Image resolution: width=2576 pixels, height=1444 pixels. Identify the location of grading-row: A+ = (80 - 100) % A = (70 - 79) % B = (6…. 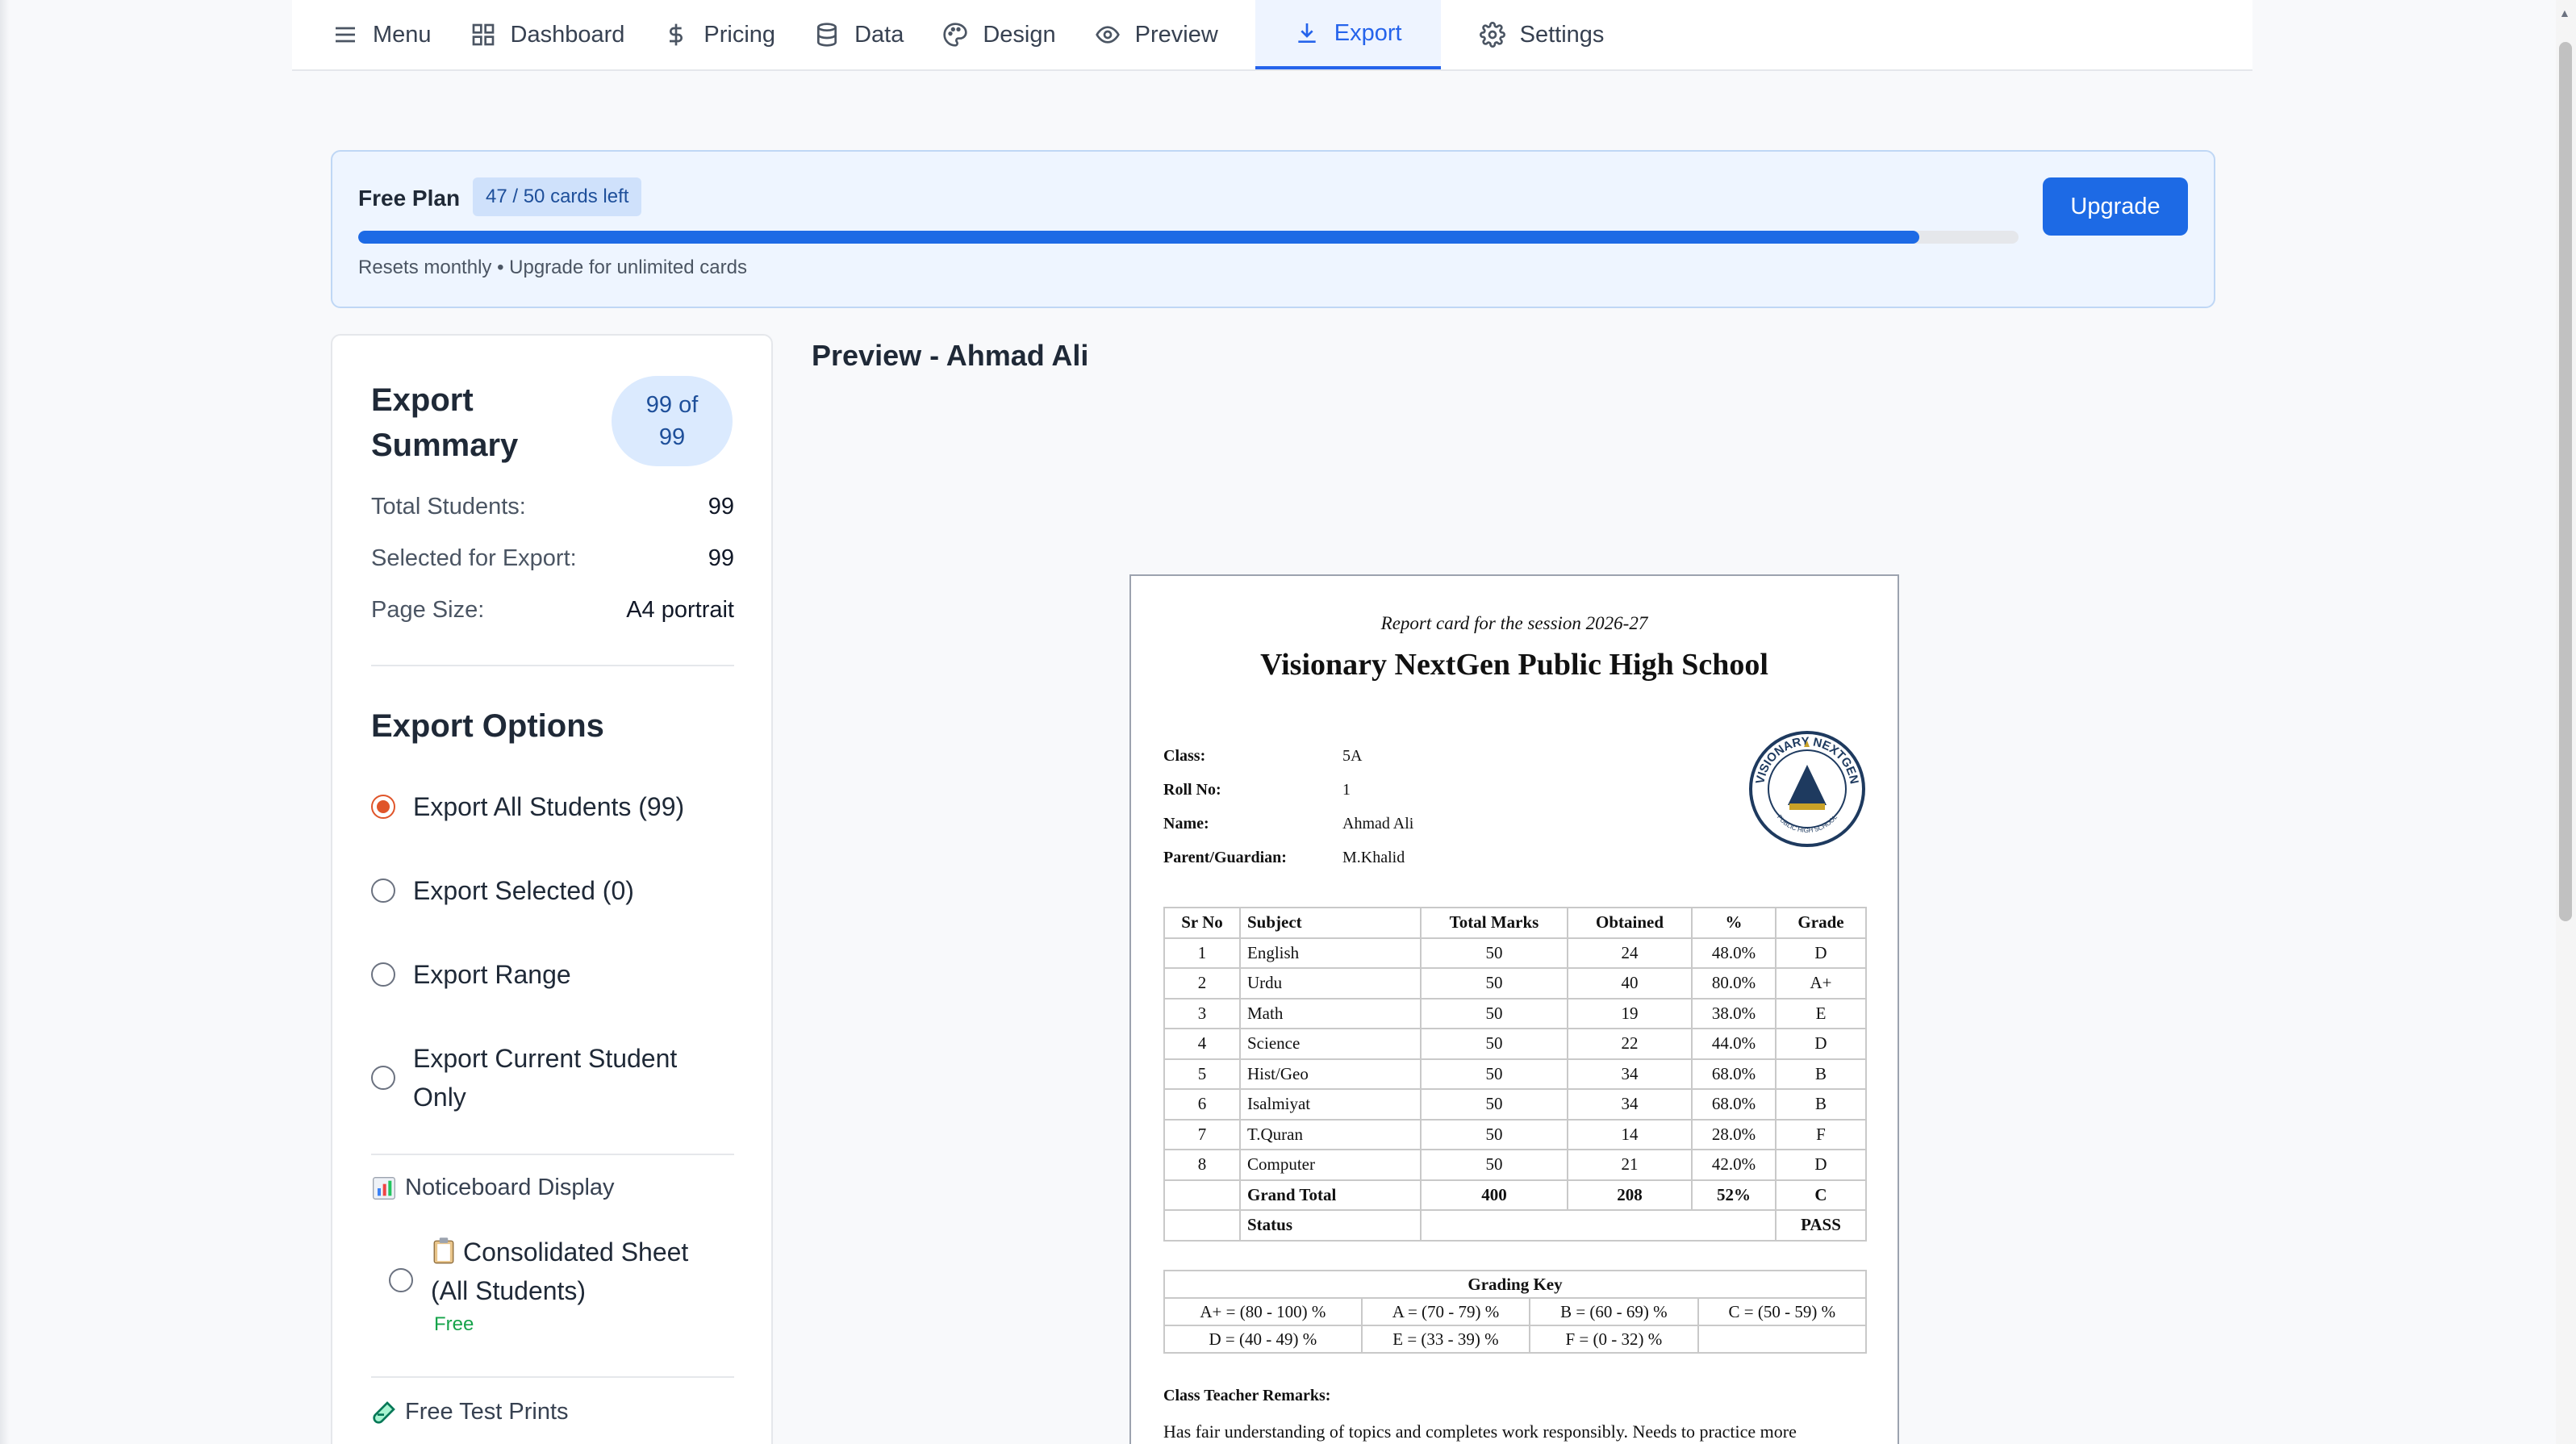
(1516, 1311).